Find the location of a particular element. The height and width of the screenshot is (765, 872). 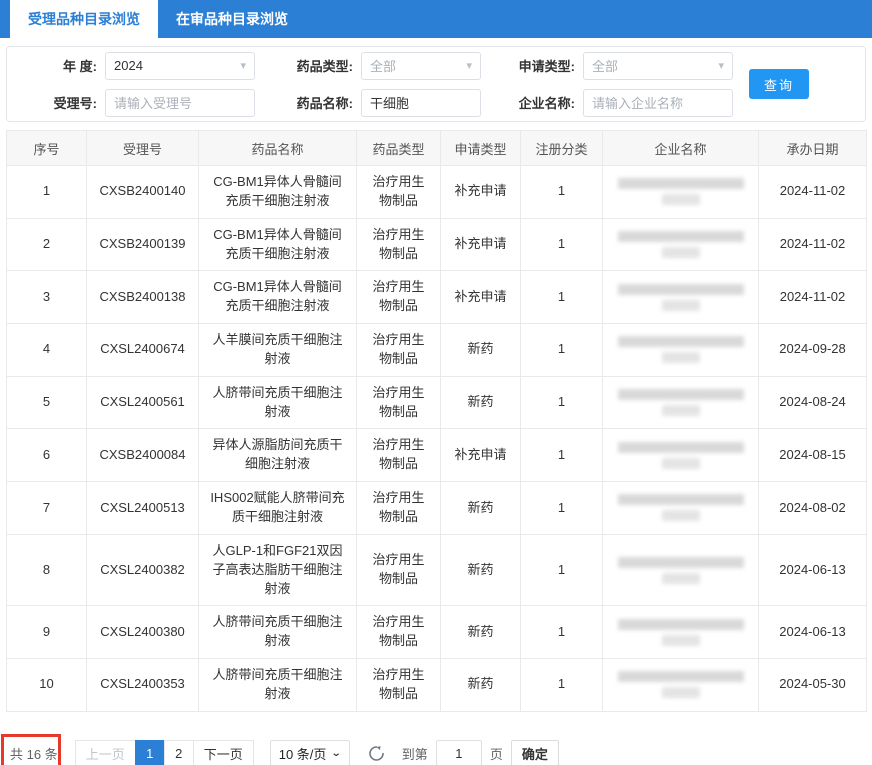

tab-bar: 受理品种目录浏览 在审品种目录浏览 is located at coordinates (436, 19).